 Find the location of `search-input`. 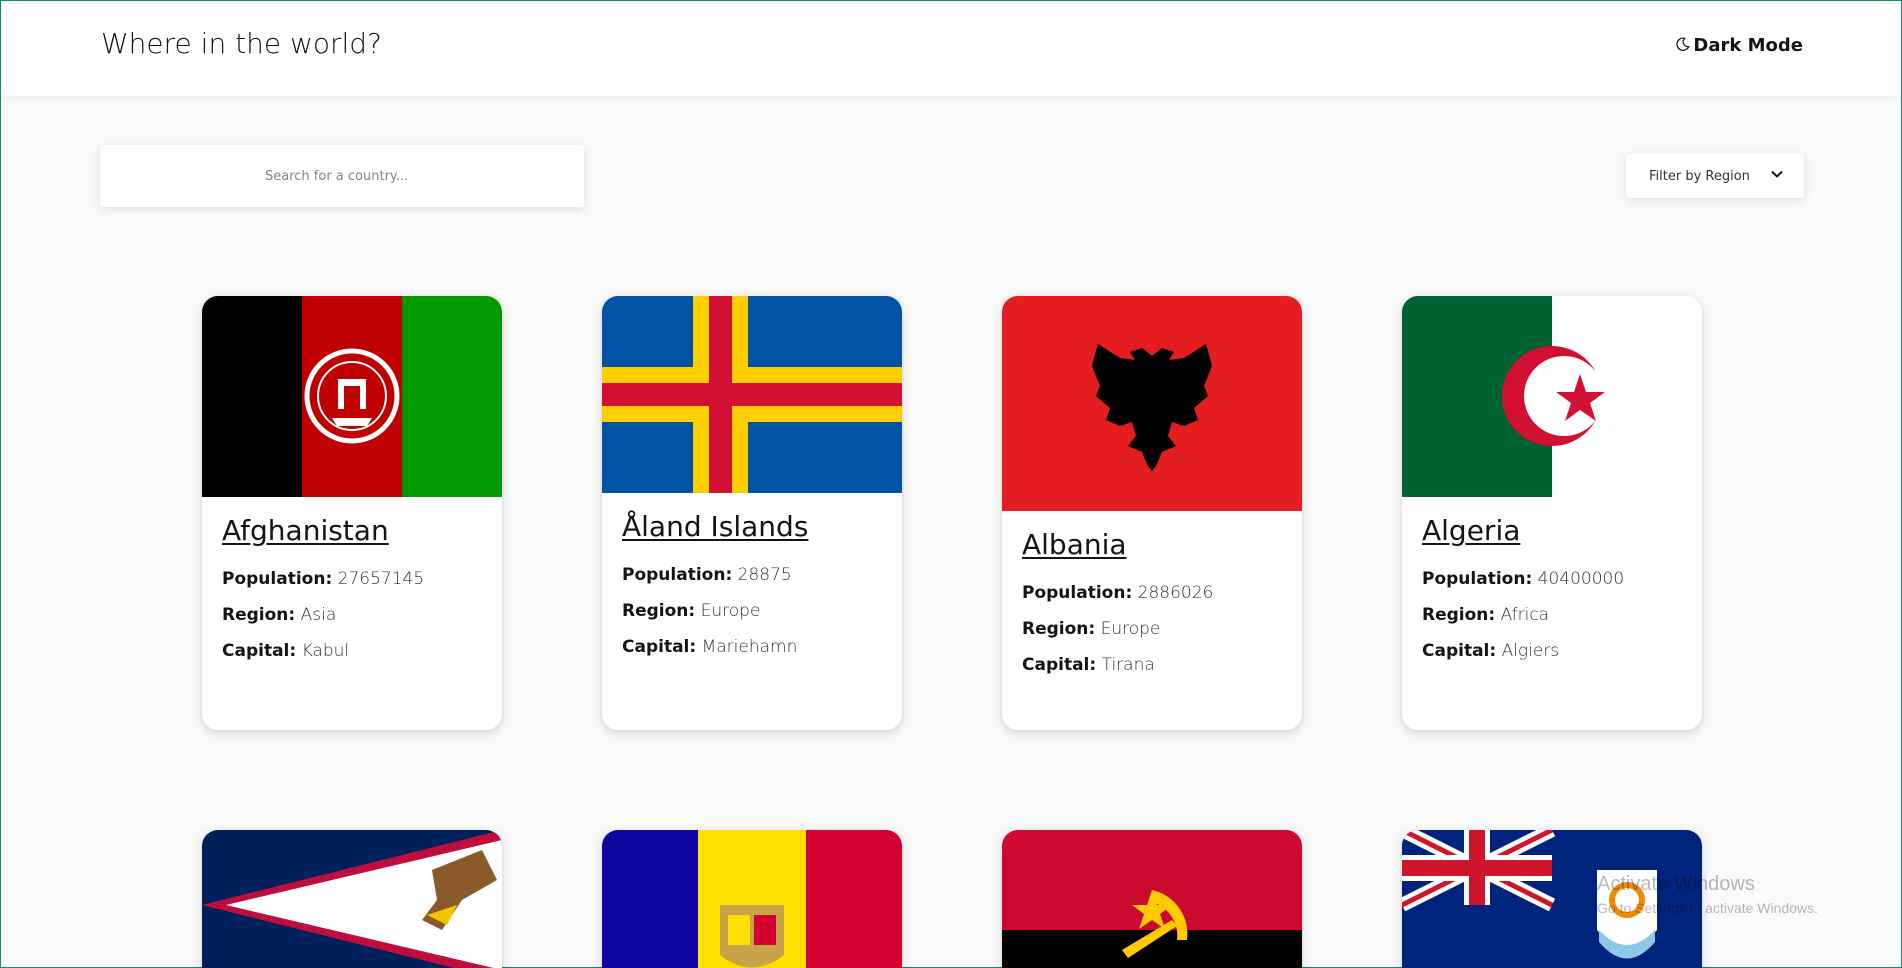

search-input is located at coordinates (342, 176).